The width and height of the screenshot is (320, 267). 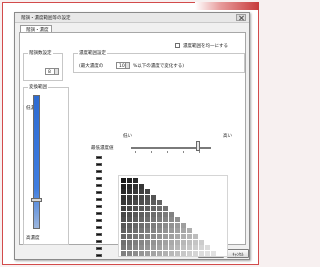 What do you see at coordinates (23, 162) in the screenshot?
I see `scale-guide-line` at bounding box center [23, 162].